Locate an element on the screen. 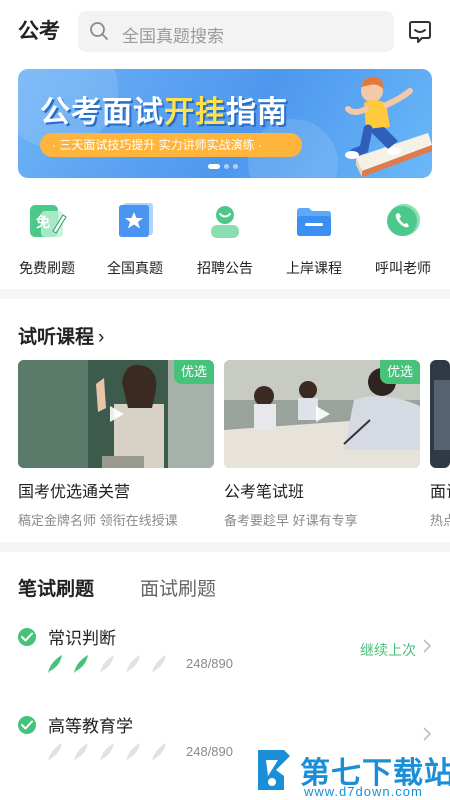  top-bar: 公考 全国真题搜索 is located at coordinates (225, 31).